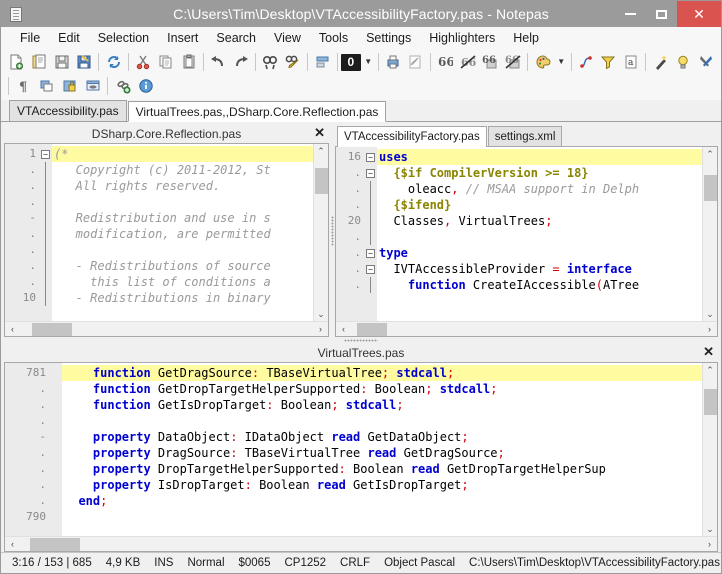  Describe the element at coordinates (145, 86) in the screenshot. I see `info-icon` at that location.